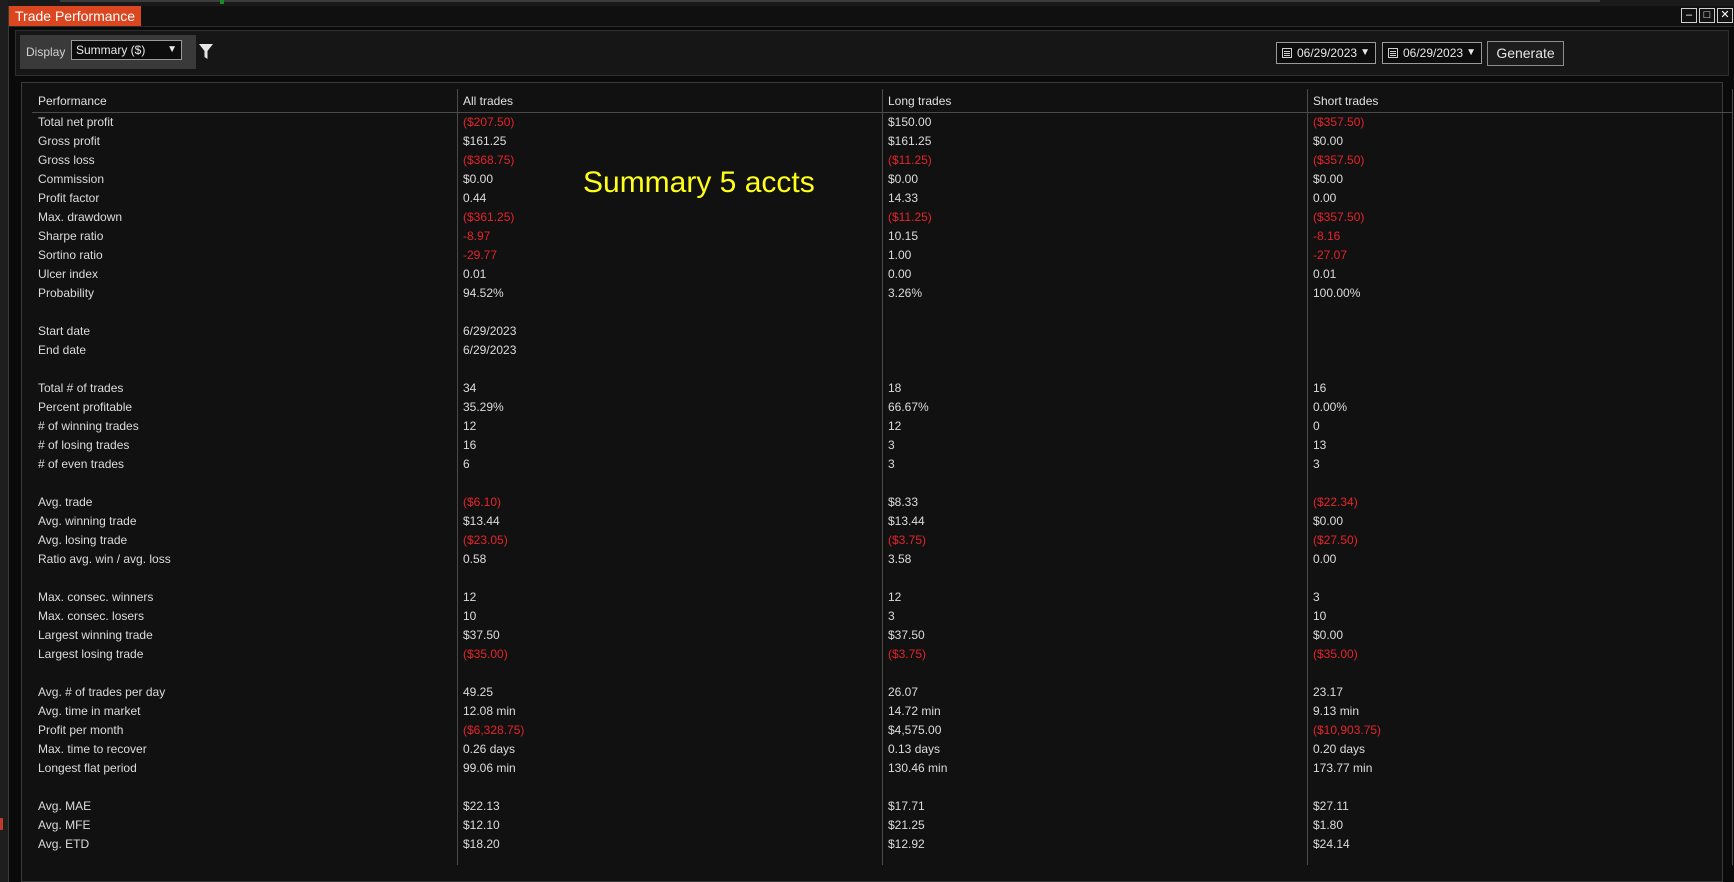  What do you see at coordinates (104, 559) in the screenshot?
I see `row-label: Ratio avg. win / avg. loss` at bounding box center [104, 559].